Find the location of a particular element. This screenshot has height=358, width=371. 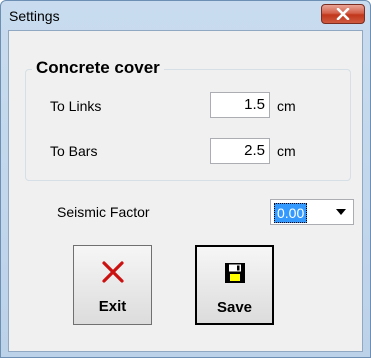

close-button is located at coordinates (343, 14).